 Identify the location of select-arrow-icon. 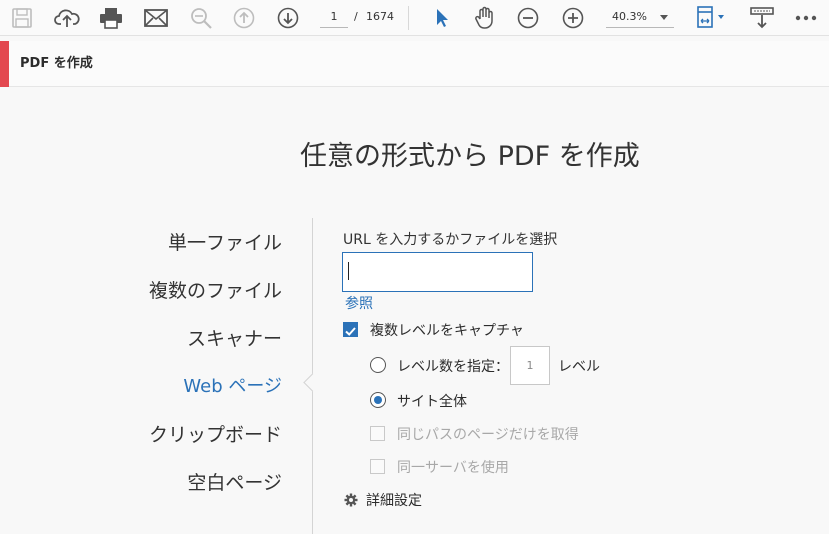
(442, 18).